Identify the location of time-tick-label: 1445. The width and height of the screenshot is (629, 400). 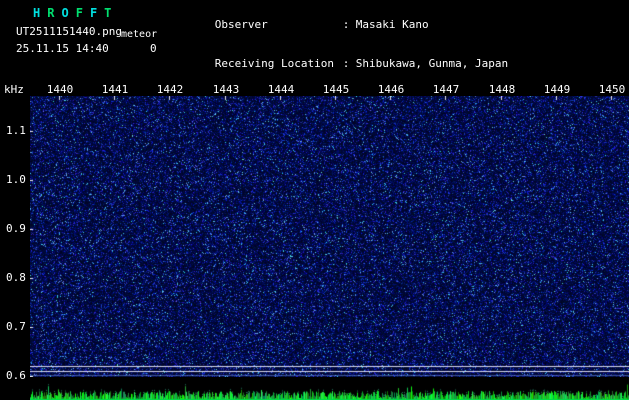
(336, 89).